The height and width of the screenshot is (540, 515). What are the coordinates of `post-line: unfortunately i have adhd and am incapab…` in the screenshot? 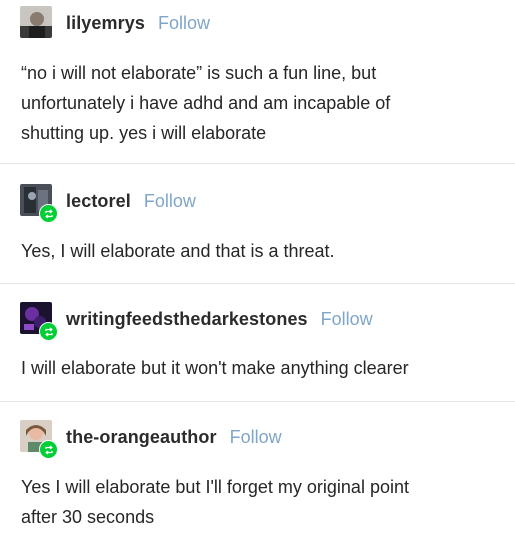 It's located at (206, 103).